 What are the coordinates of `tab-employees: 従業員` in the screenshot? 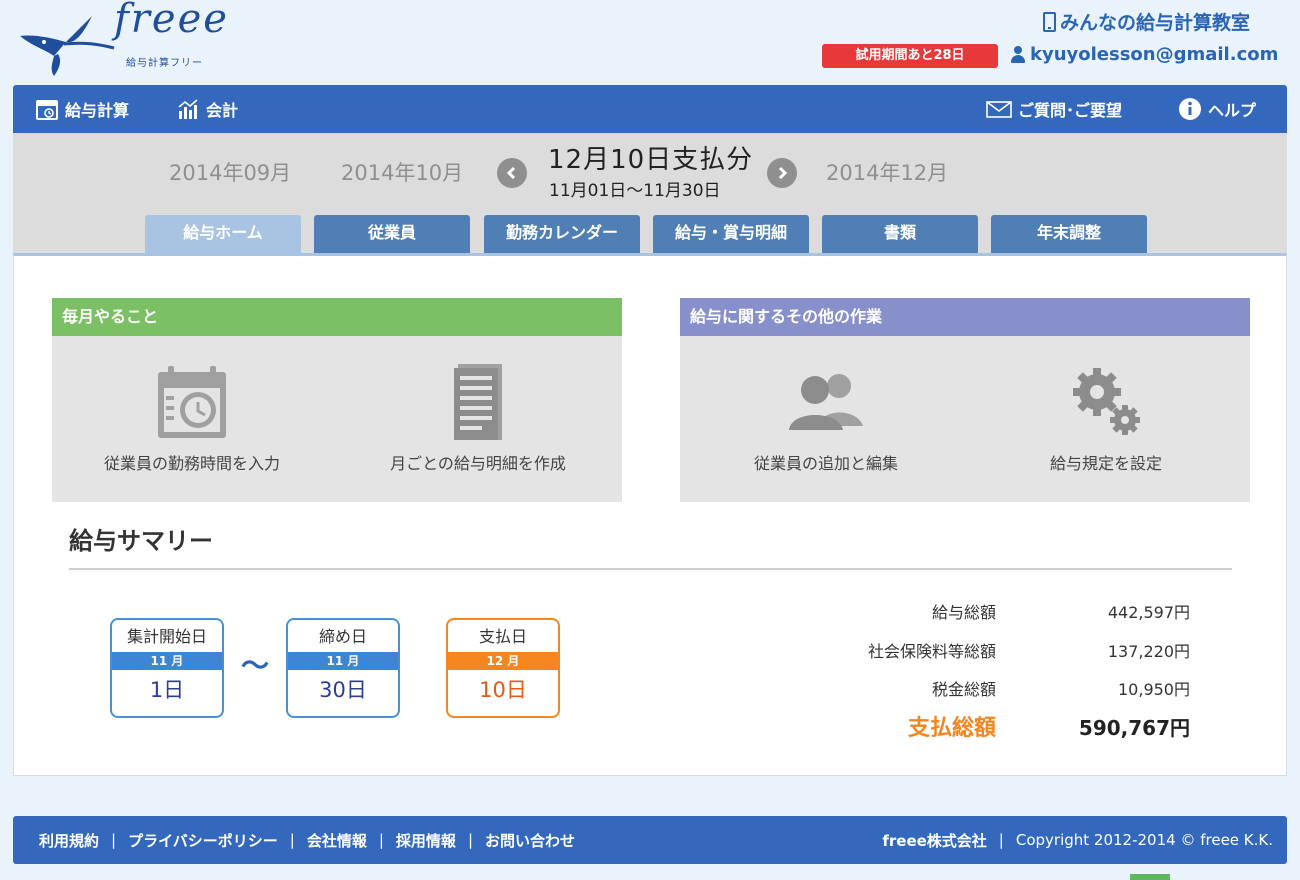 It's located at (392, 234).